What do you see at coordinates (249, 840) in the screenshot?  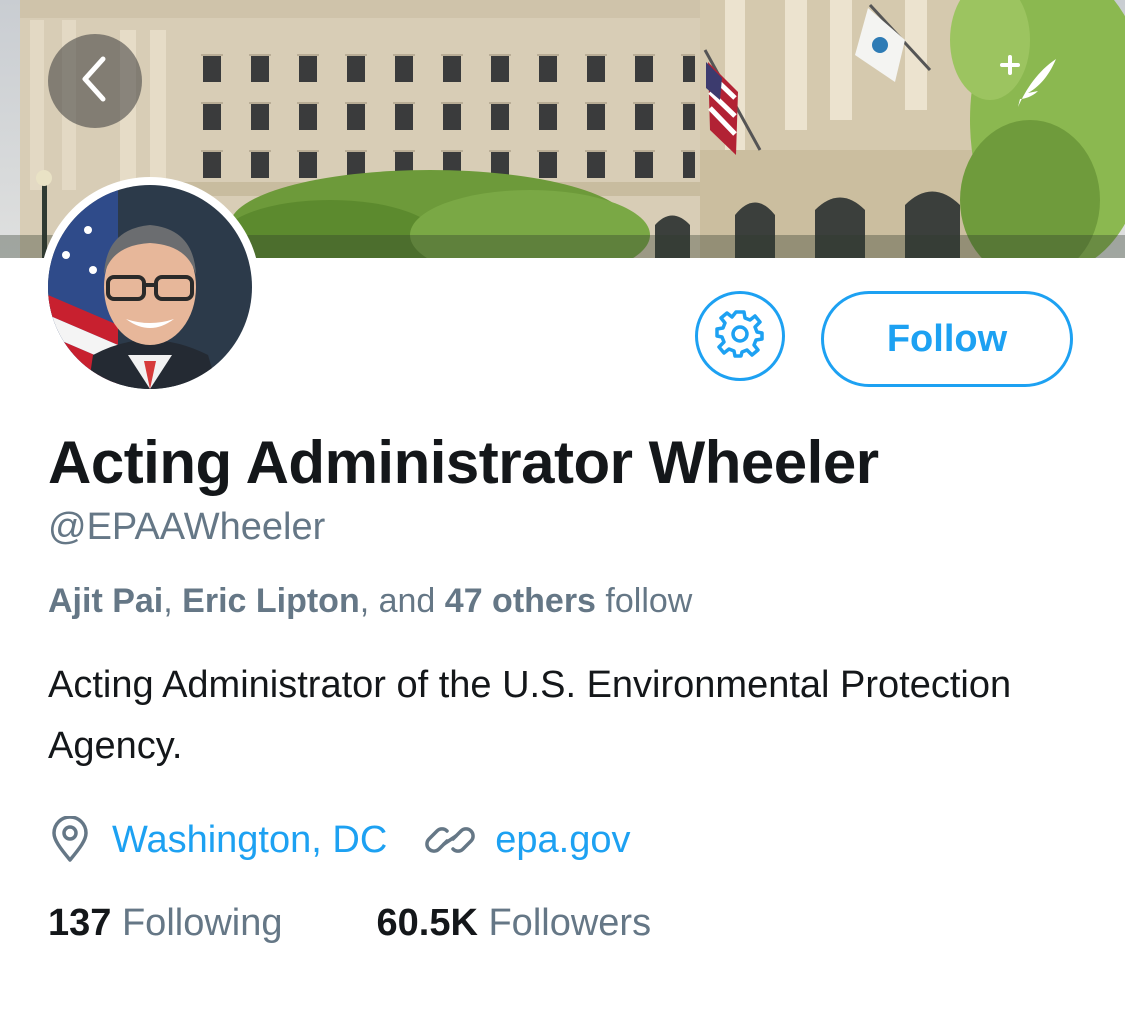 I see `profile-location-link: Washington, DC` at bounding box center [249, 840].